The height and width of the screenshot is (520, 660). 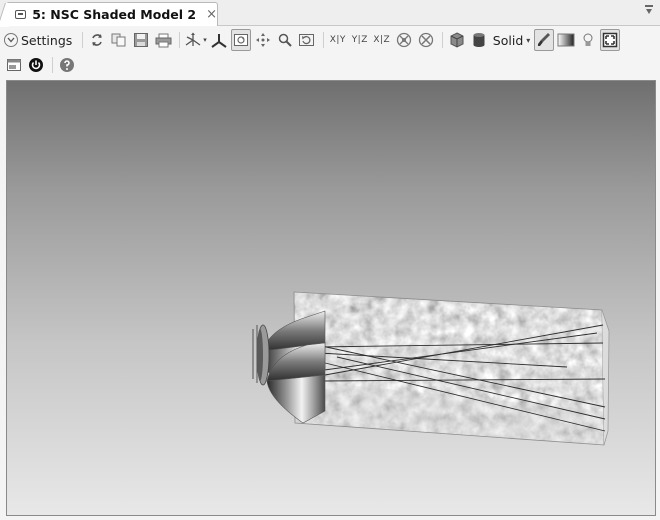 I want to click on lamp-button, so click(x=588, y=40).